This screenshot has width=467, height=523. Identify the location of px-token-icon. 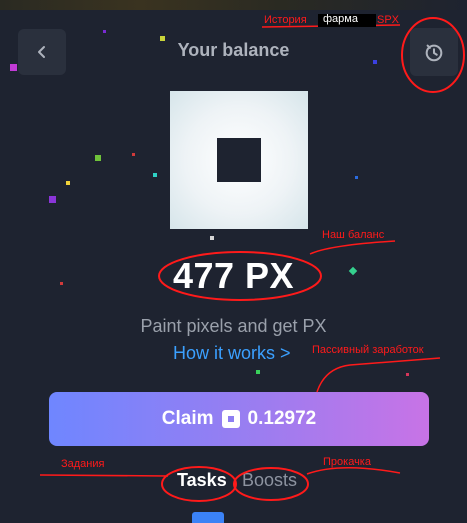
(230, 419).